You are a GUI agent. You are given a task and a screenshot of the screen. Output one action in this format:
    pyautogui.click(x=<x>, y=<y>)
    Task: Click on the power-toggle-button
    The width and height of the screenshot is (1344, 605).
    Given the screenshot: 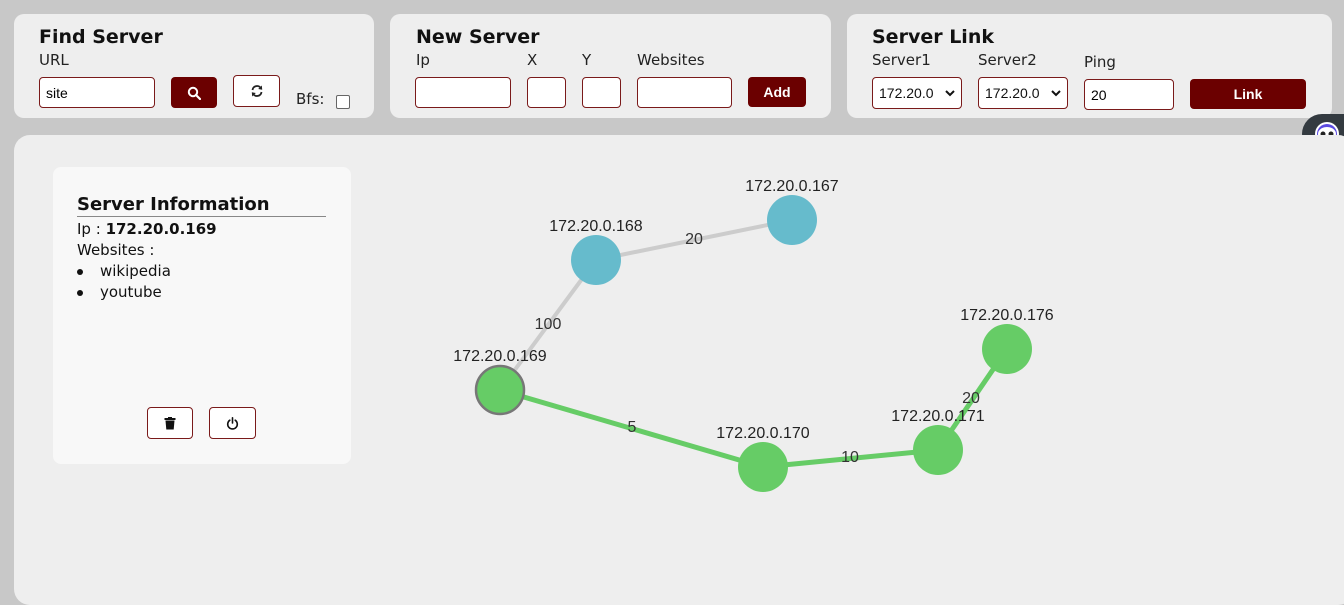 What is the action you would take?
    pyautogui.click(x=232, y=423)
    